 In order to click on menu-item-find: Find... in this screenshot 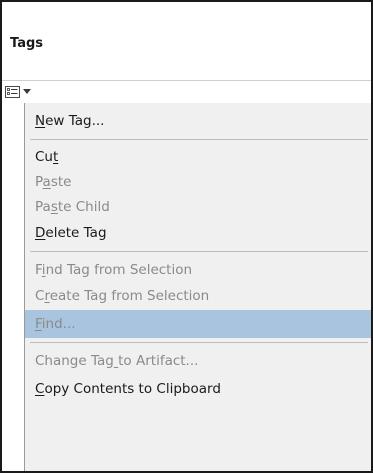, I will do `click(198, 324)`.